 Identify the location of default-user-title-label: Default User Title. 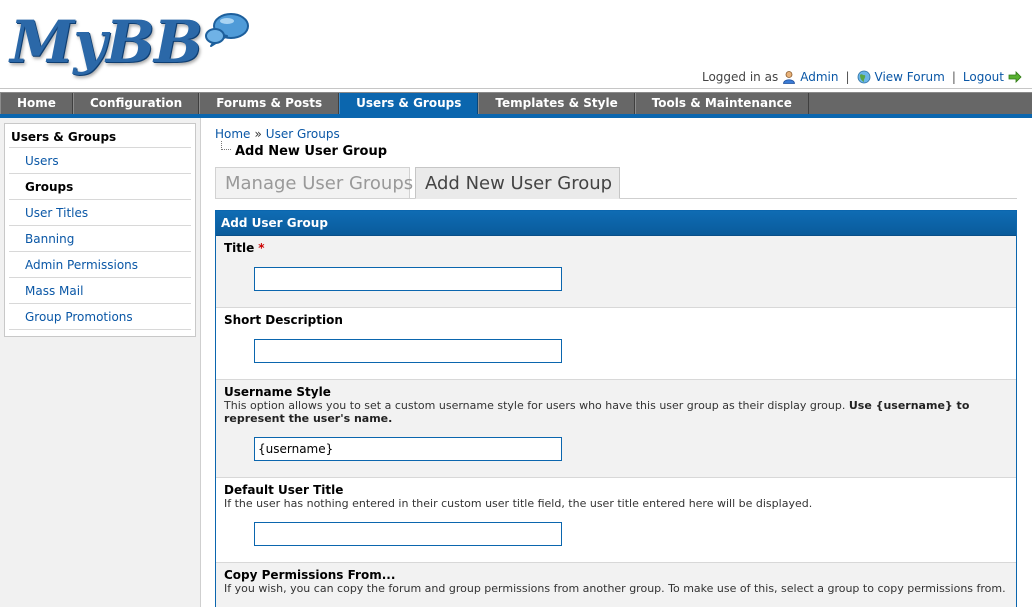
(284, 490).